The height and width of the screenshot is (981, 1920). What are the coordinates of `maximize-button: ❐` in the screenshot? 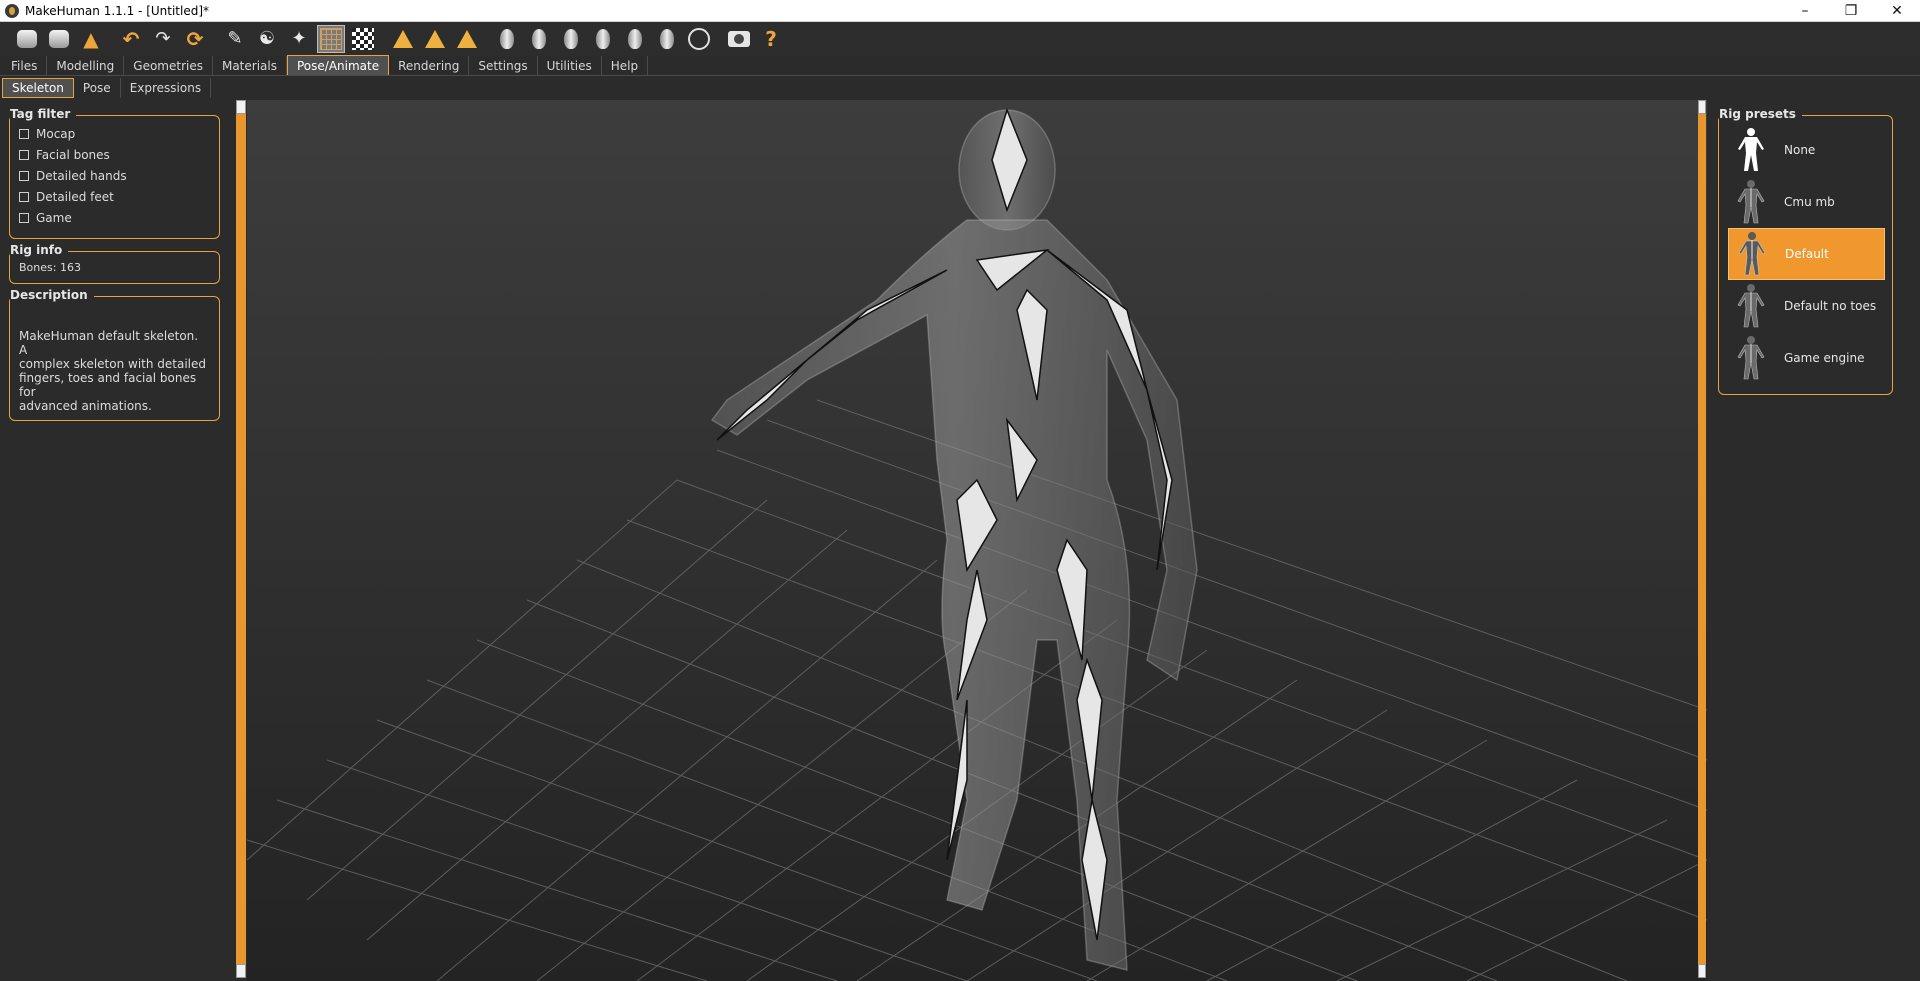 It's located at (1851, 11).